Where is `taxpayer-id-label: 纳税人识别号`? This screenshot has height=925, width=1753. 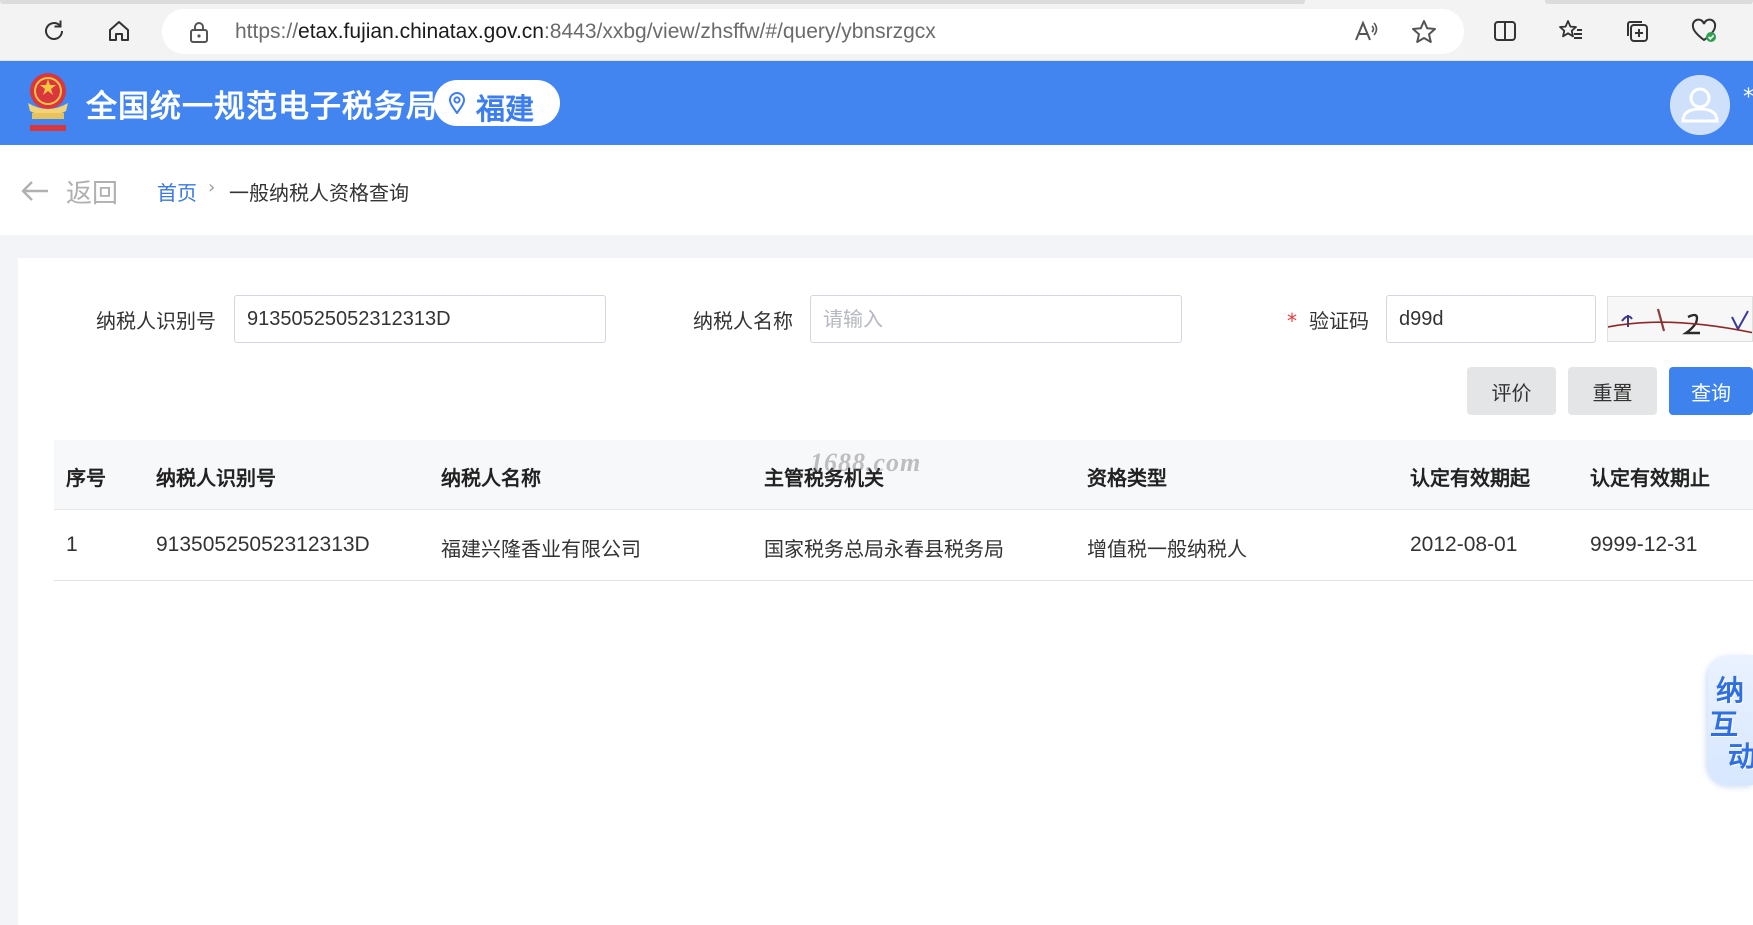
taxpayer-id-label: 纳税人识别号 is located at coordinates (156, 321).